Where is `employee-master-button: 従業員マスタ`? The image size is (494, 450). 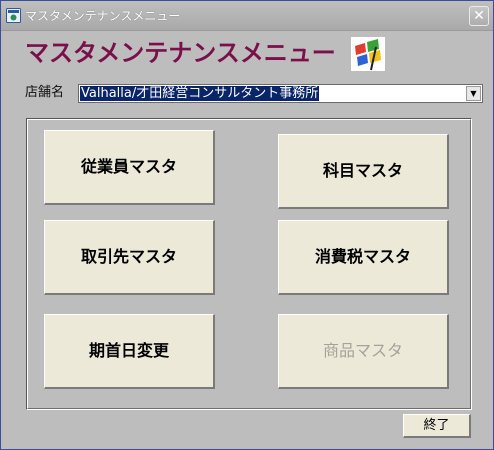
employee-master-button: 従業員マスタ is located at coordinates (129, 167).